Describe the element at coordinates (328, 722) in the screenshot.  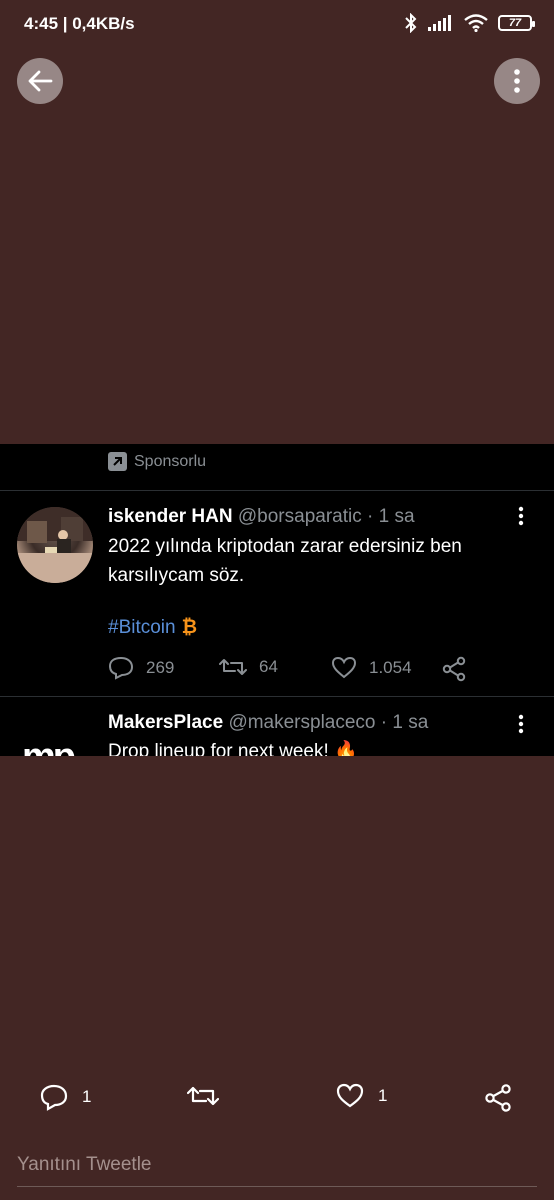
I see `author-meta: @makersplaceco · 1 sa` at that location.